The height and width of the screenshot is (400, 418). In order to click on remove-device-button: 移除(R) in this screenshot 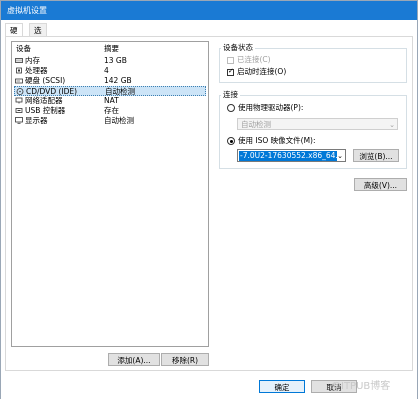, I will do `click(185, 359)`.